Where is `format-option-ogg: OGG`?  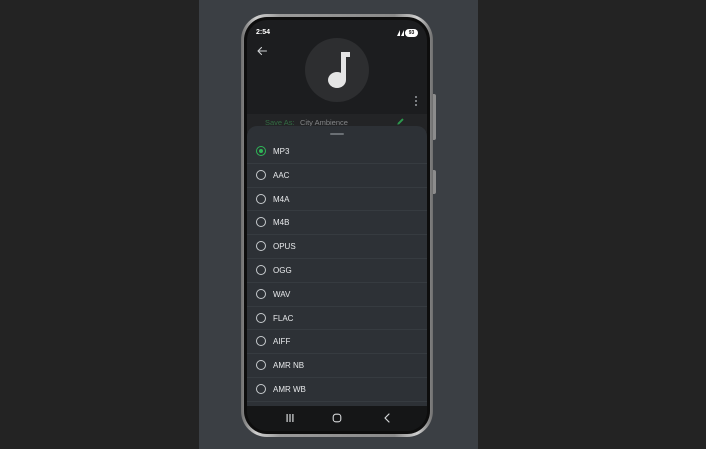 format-option-ogg: OGG is located at coordinates (337, 271).